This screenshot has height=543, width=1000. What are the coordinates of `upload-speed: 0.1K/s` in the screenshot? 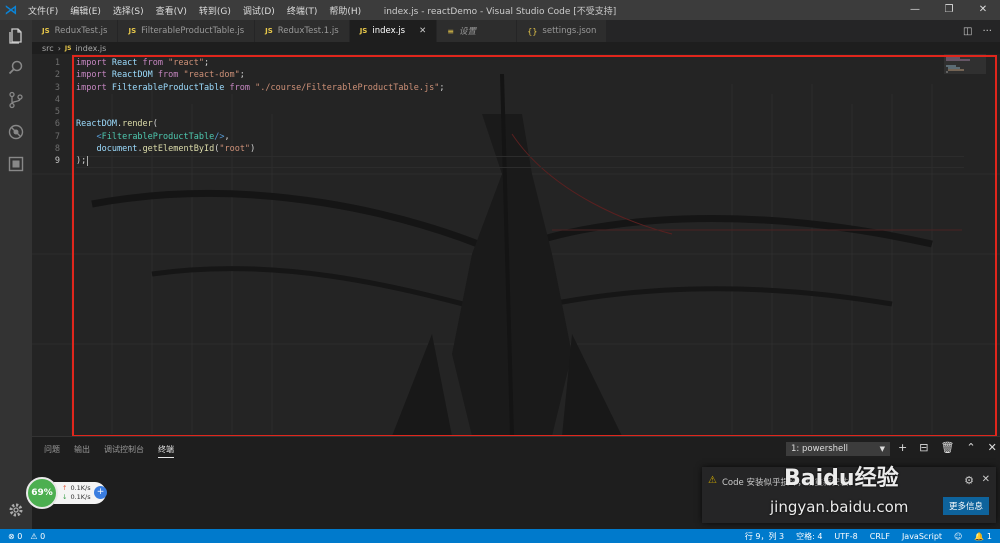 It's located at (80, 488).